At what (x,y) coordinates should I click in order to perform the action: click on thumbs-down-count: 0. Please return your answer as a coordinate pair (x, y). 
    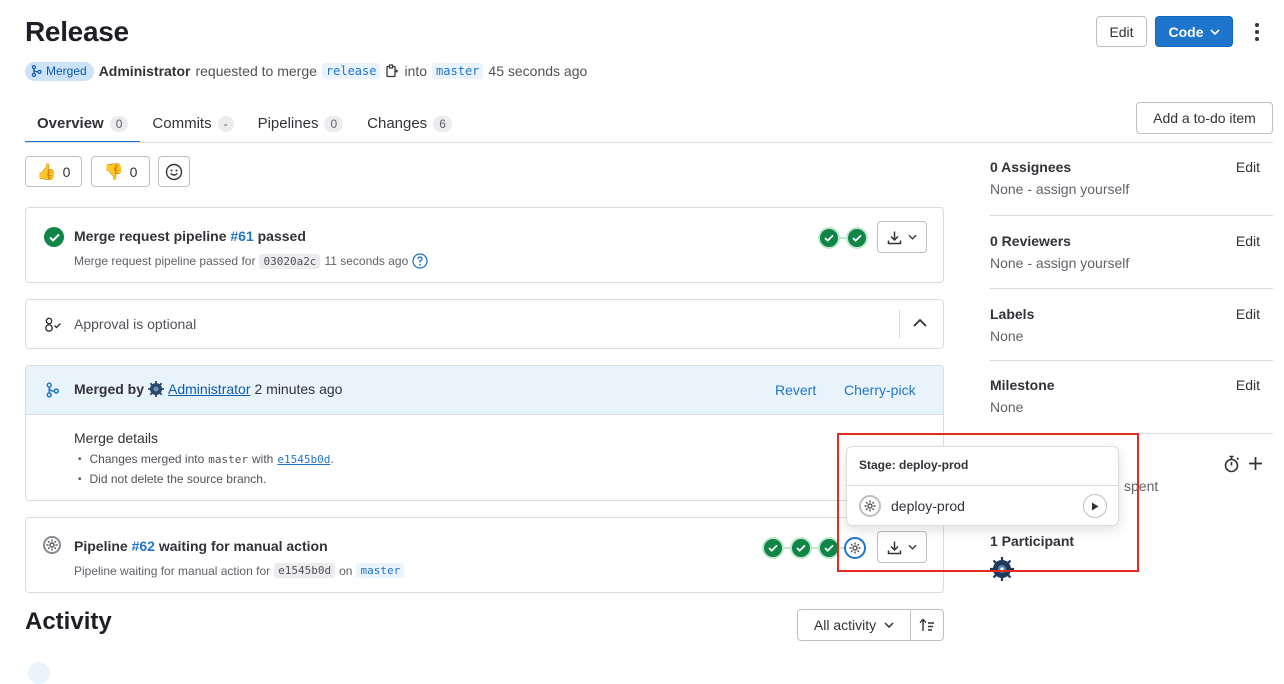
    Looking at the image, I should click on (133, 171).